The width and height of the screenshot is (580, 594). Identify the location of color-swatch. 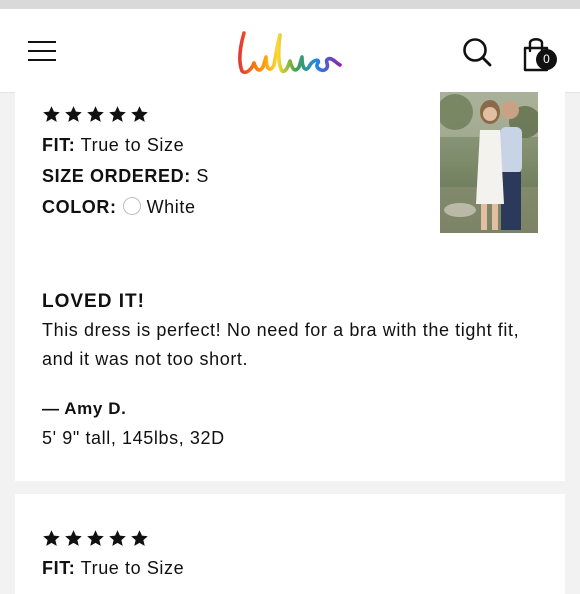
(131, 206).